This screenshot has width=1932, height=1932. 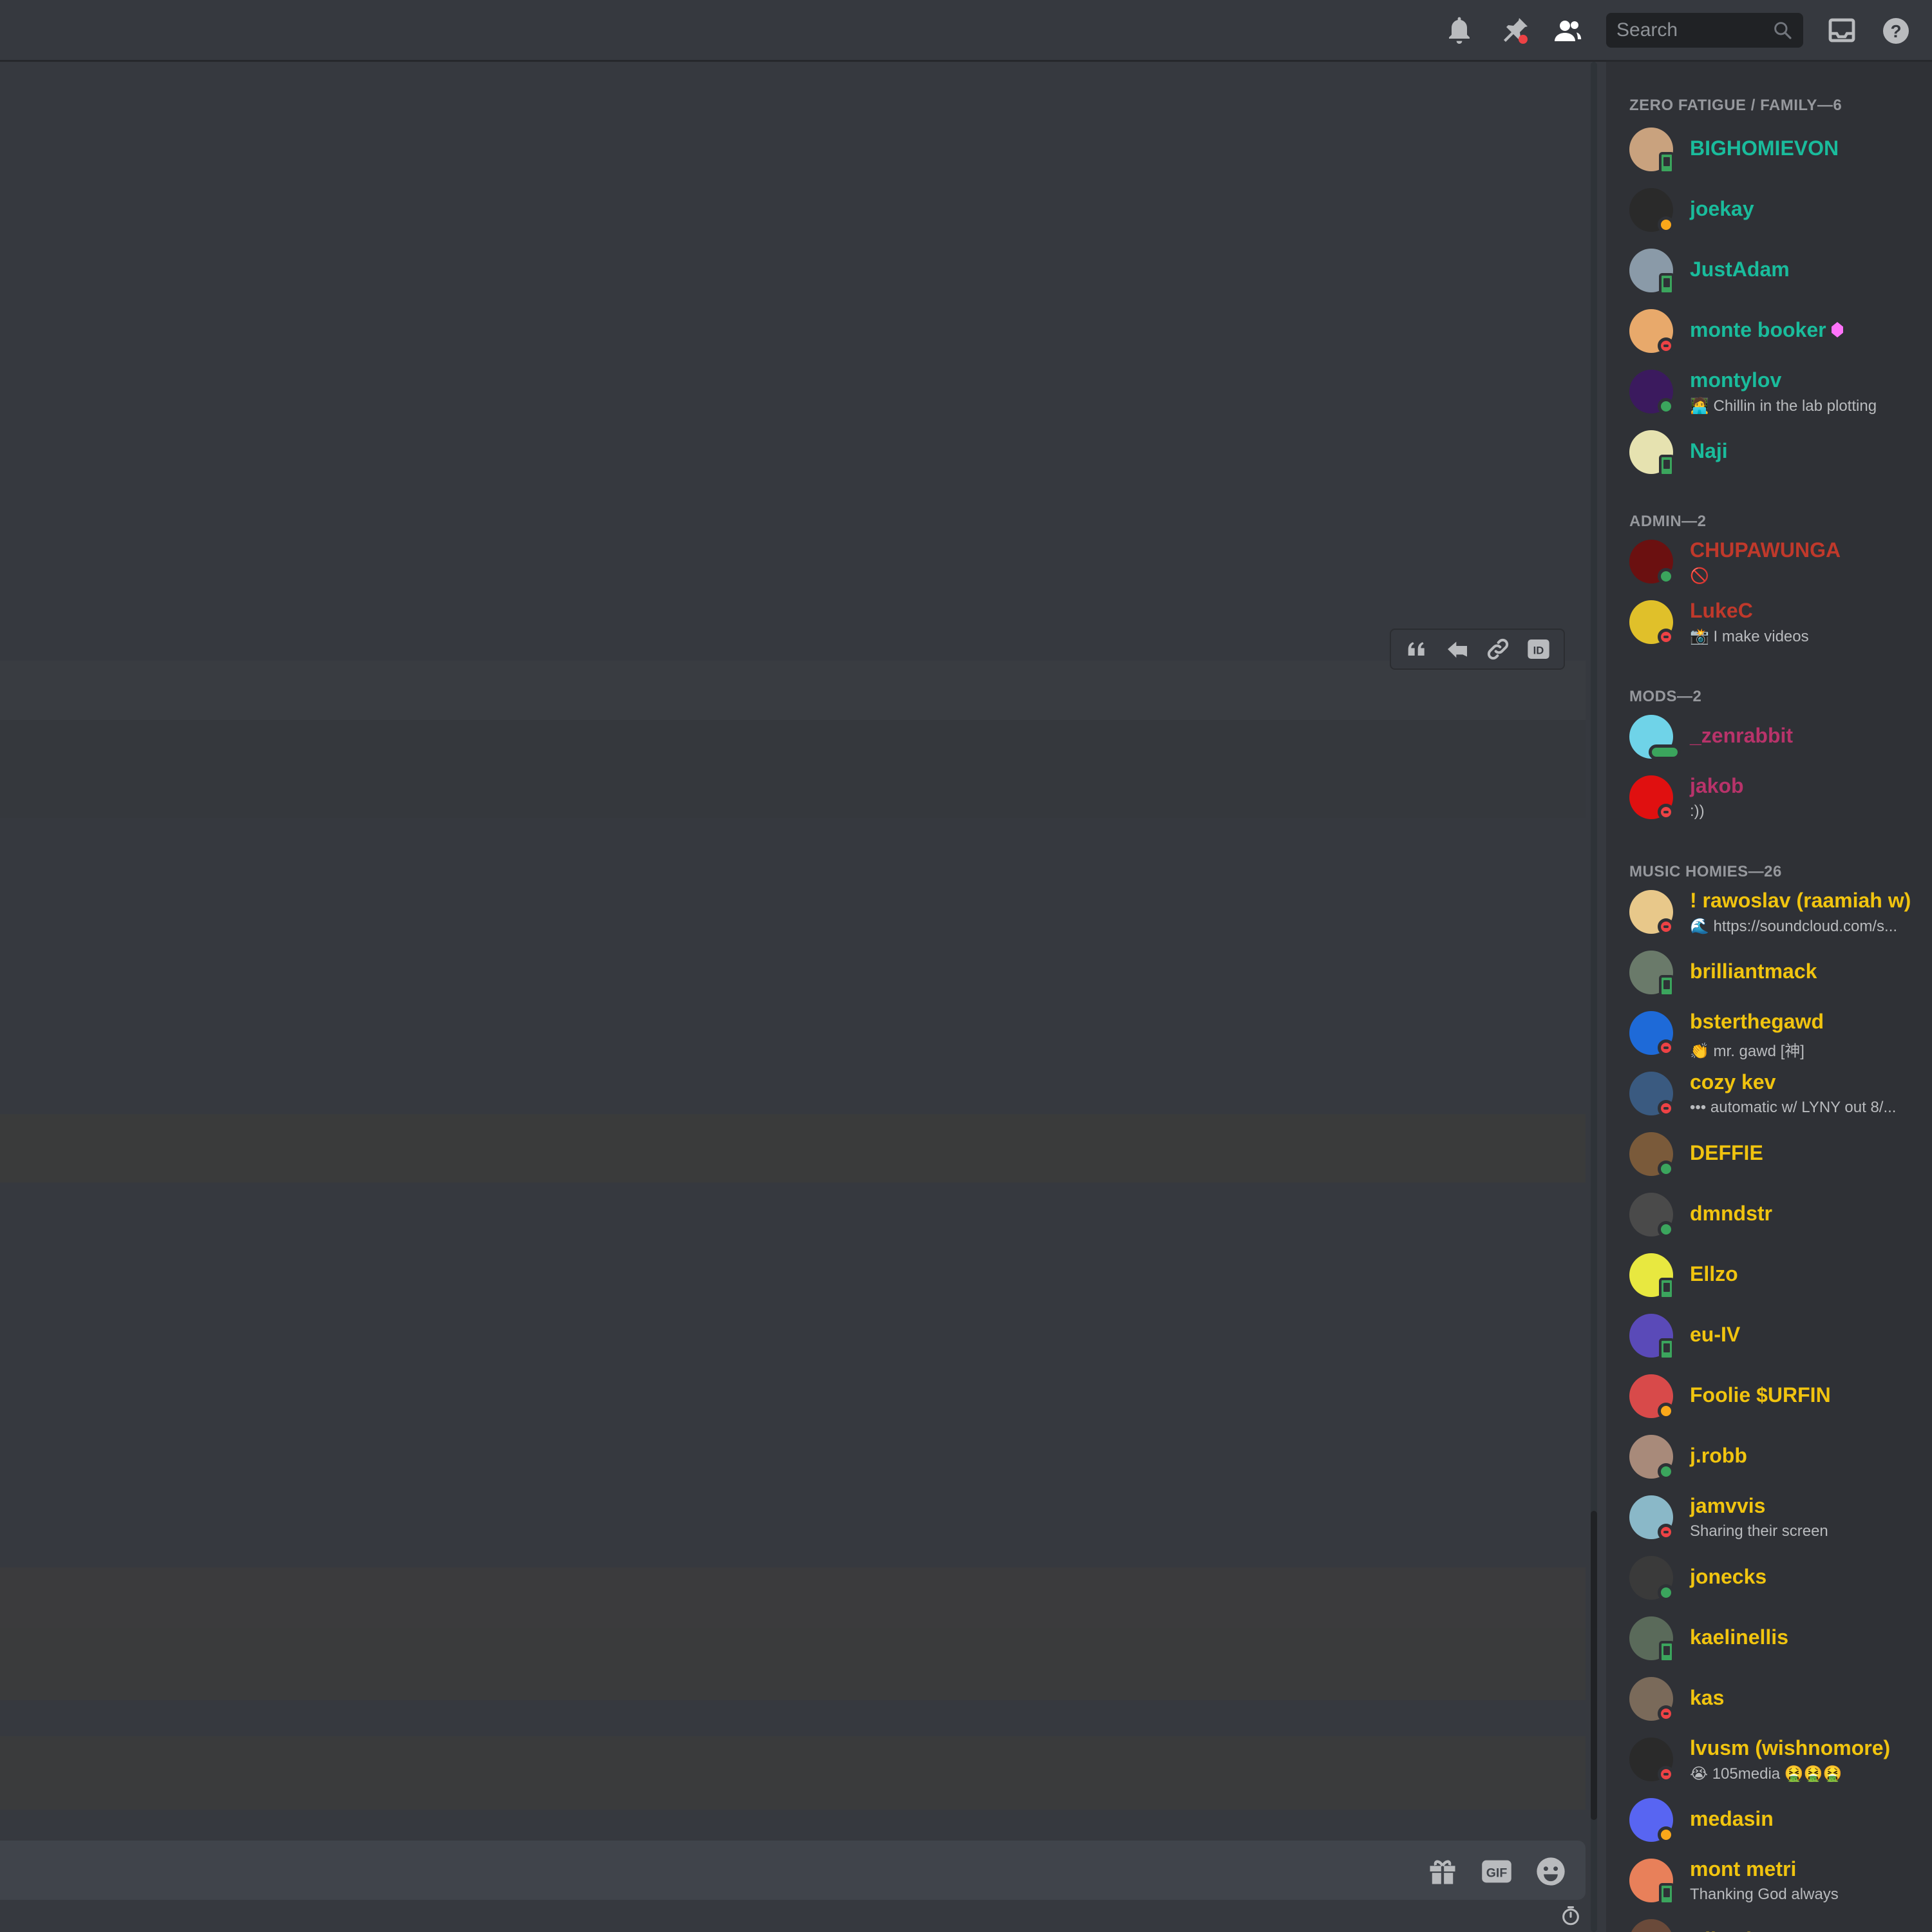 I want to click on member-name: lvusm (wishnomore), so click(x=1791, y=1748).